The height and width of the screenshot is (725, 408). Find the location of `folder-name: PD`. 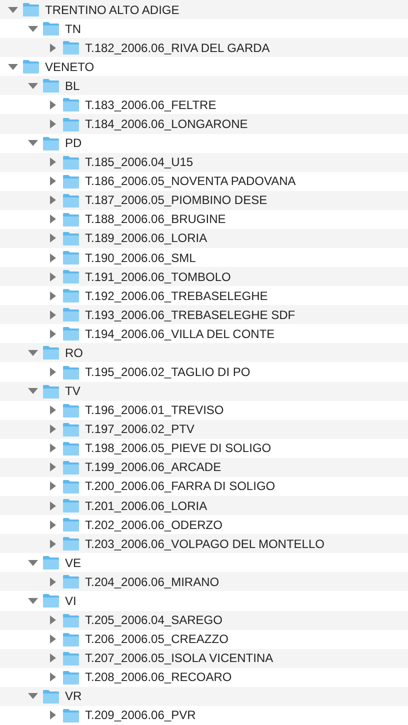

folder-name: PD is located at coordinates (73, 143).